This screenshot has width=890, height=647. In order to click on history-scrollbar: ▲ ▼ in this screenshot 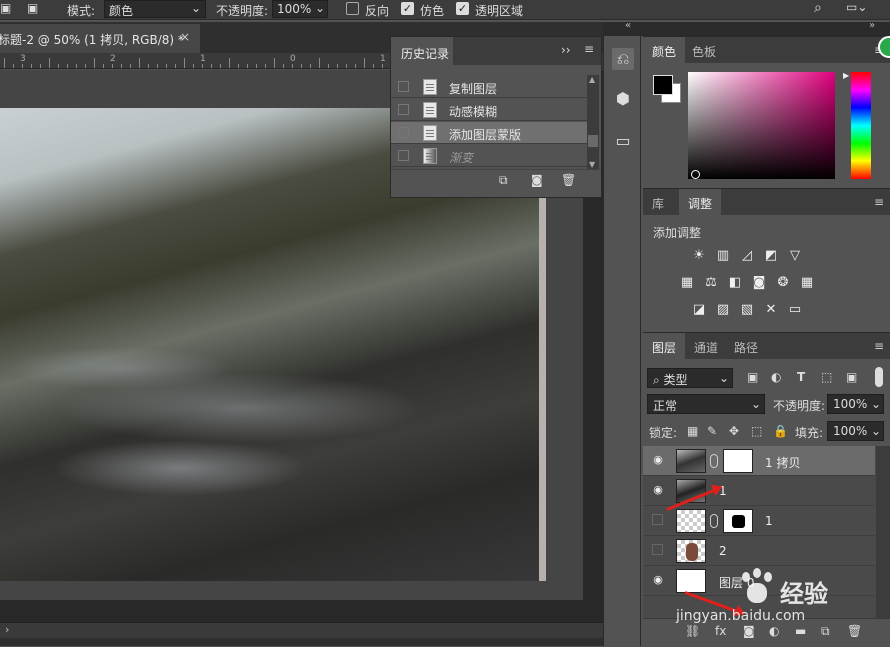, I will do `click(593, 122)`.